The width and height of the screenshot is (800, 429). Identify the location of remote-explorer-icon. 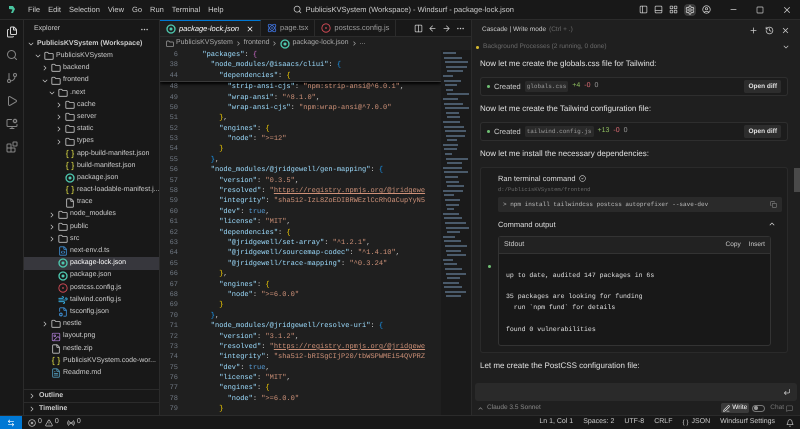
(12, 124).